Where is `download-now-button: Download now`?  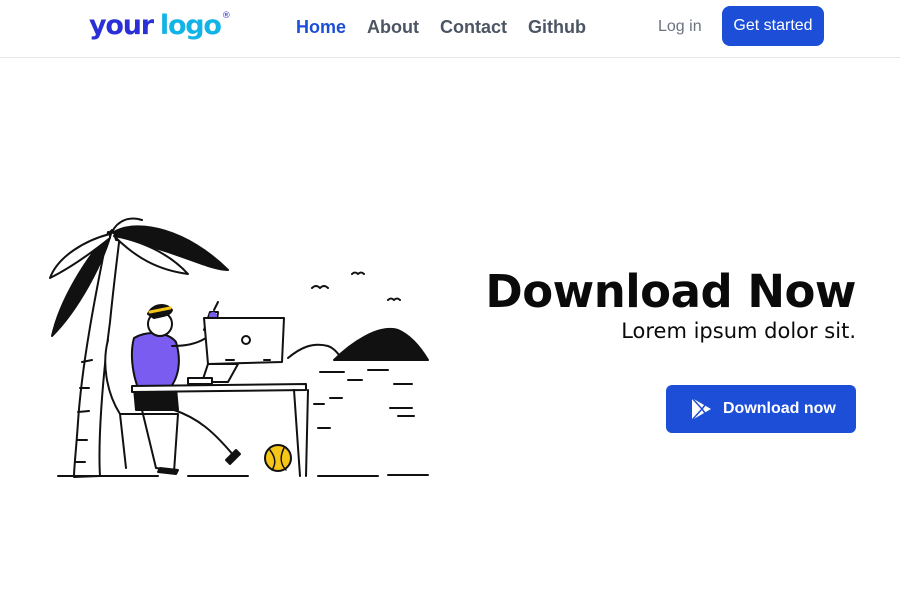 download-now-button: Download now is located at coordinates (761, 409).